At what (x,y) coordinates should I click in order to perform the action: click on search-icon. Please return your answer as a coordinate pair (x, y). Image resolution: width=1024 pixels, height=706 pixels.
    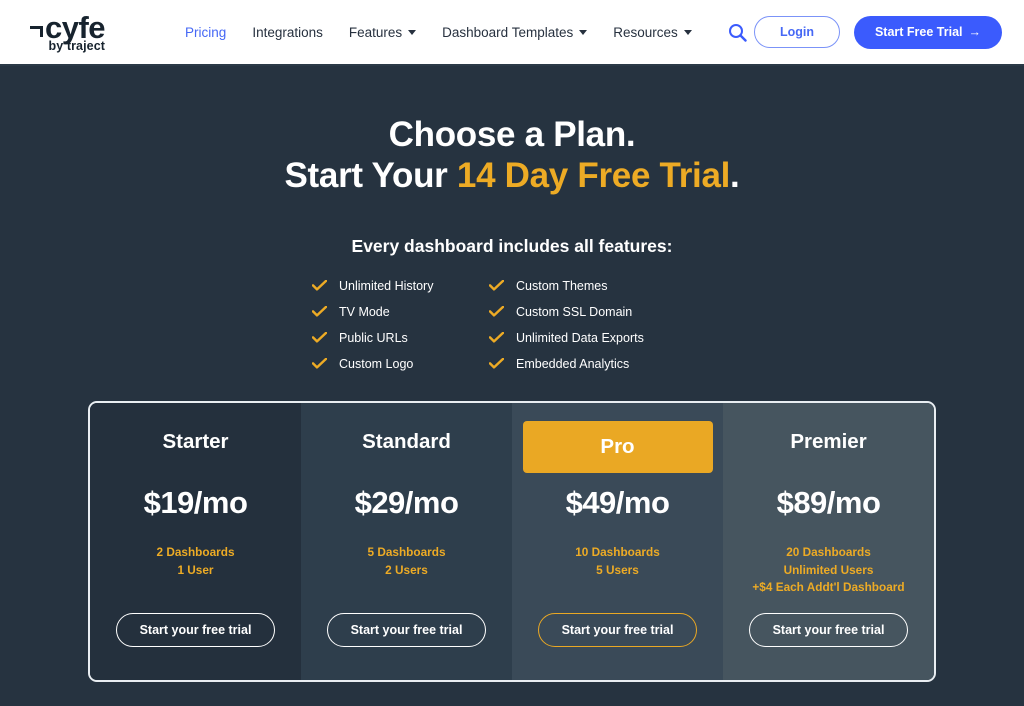
    Looking at the image, I should click on (737, 32).